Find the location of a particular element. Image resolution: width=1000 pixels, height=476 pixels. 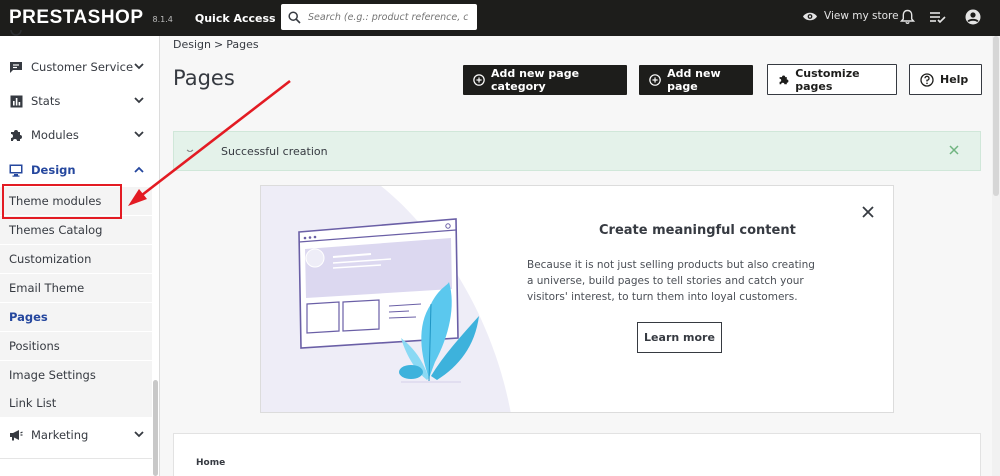

banner-title: Create meaningful content is located at coordinates (697, 230).